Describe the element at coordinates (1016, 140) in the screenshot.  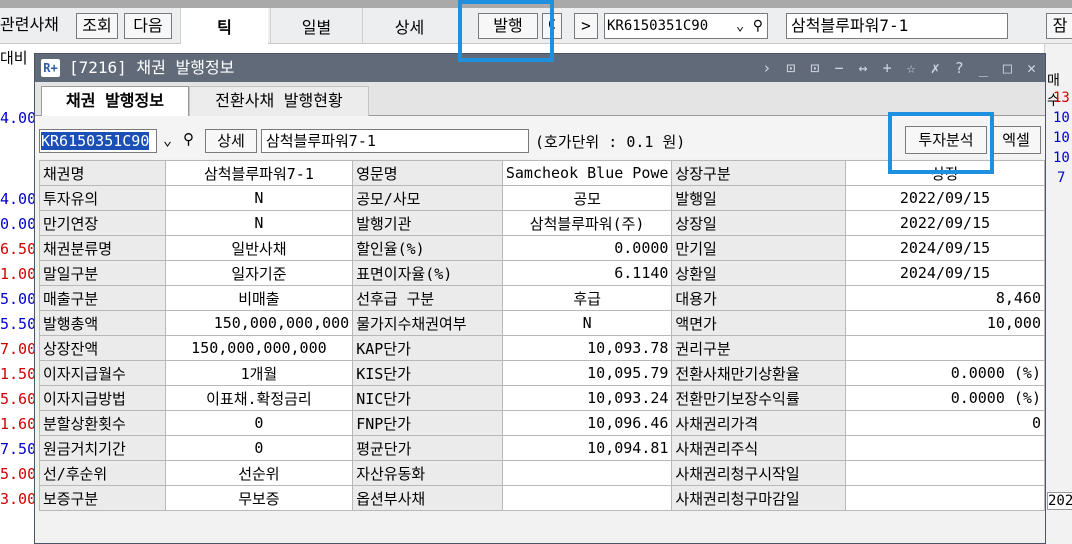
I see `excel-button: 엑셀` at that location.